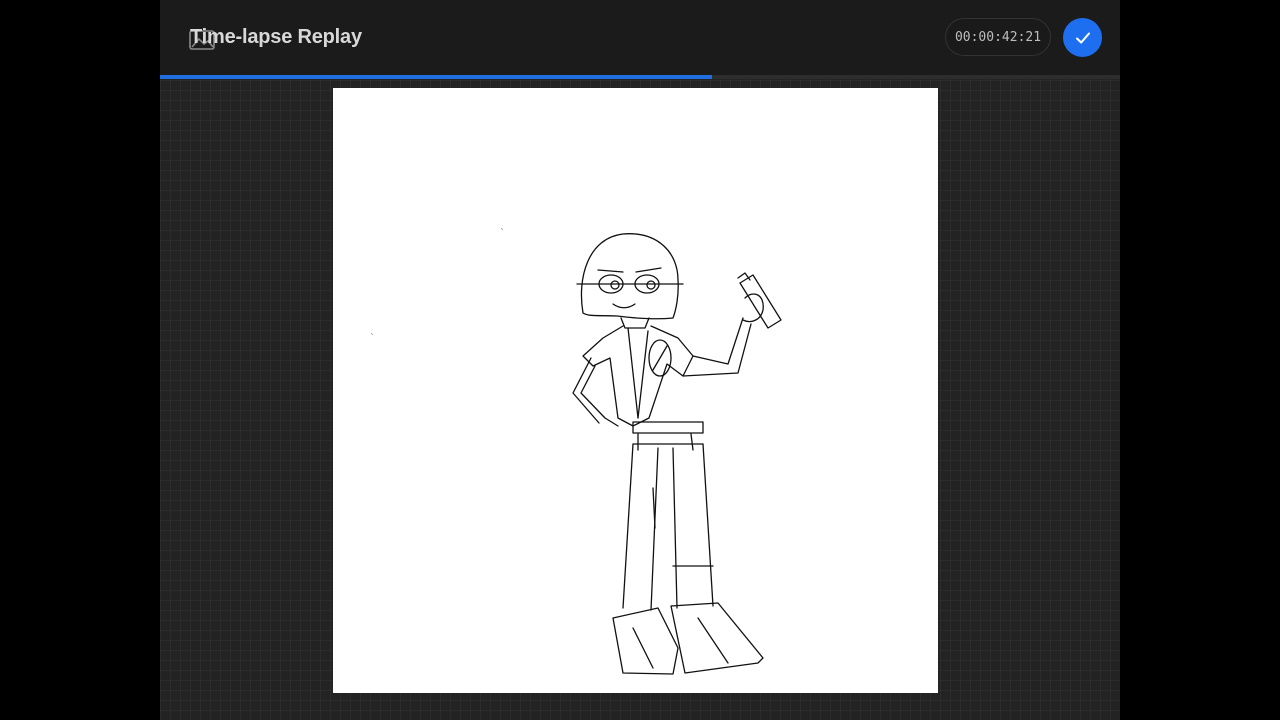  What do you see at coordinates (436, 77) in the screenshot?
I see `playback-progress-fill` at bounding box center [436, 77].